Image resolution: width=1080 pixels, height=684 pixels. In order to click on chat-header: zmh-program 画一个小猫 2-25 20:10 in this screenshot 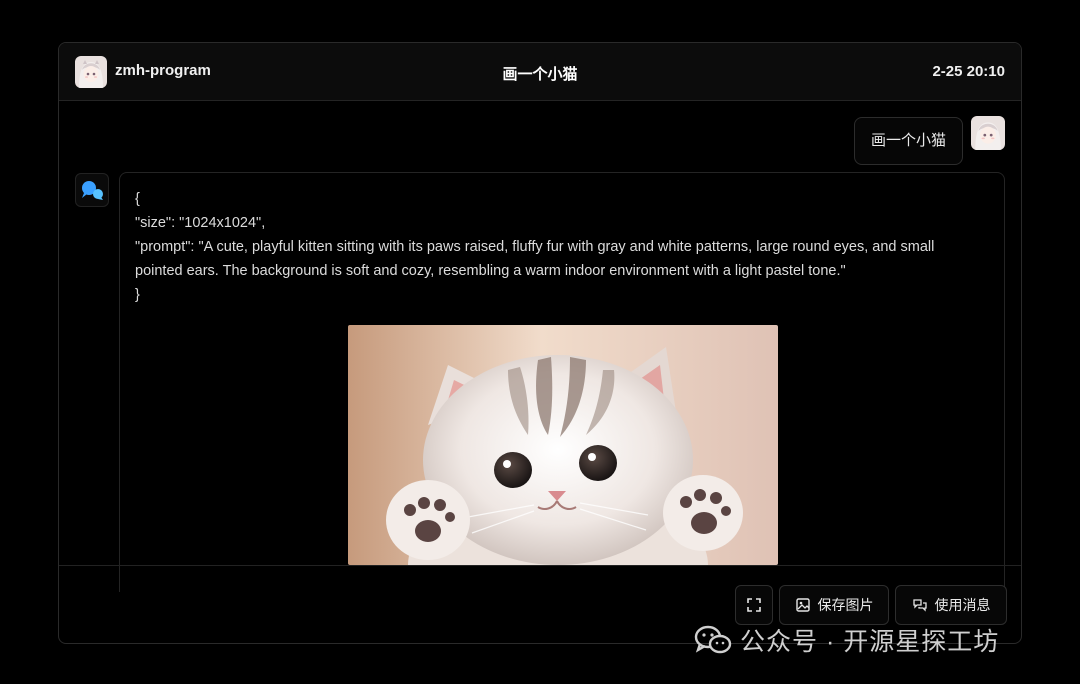, I will do `click(540, 72)`.